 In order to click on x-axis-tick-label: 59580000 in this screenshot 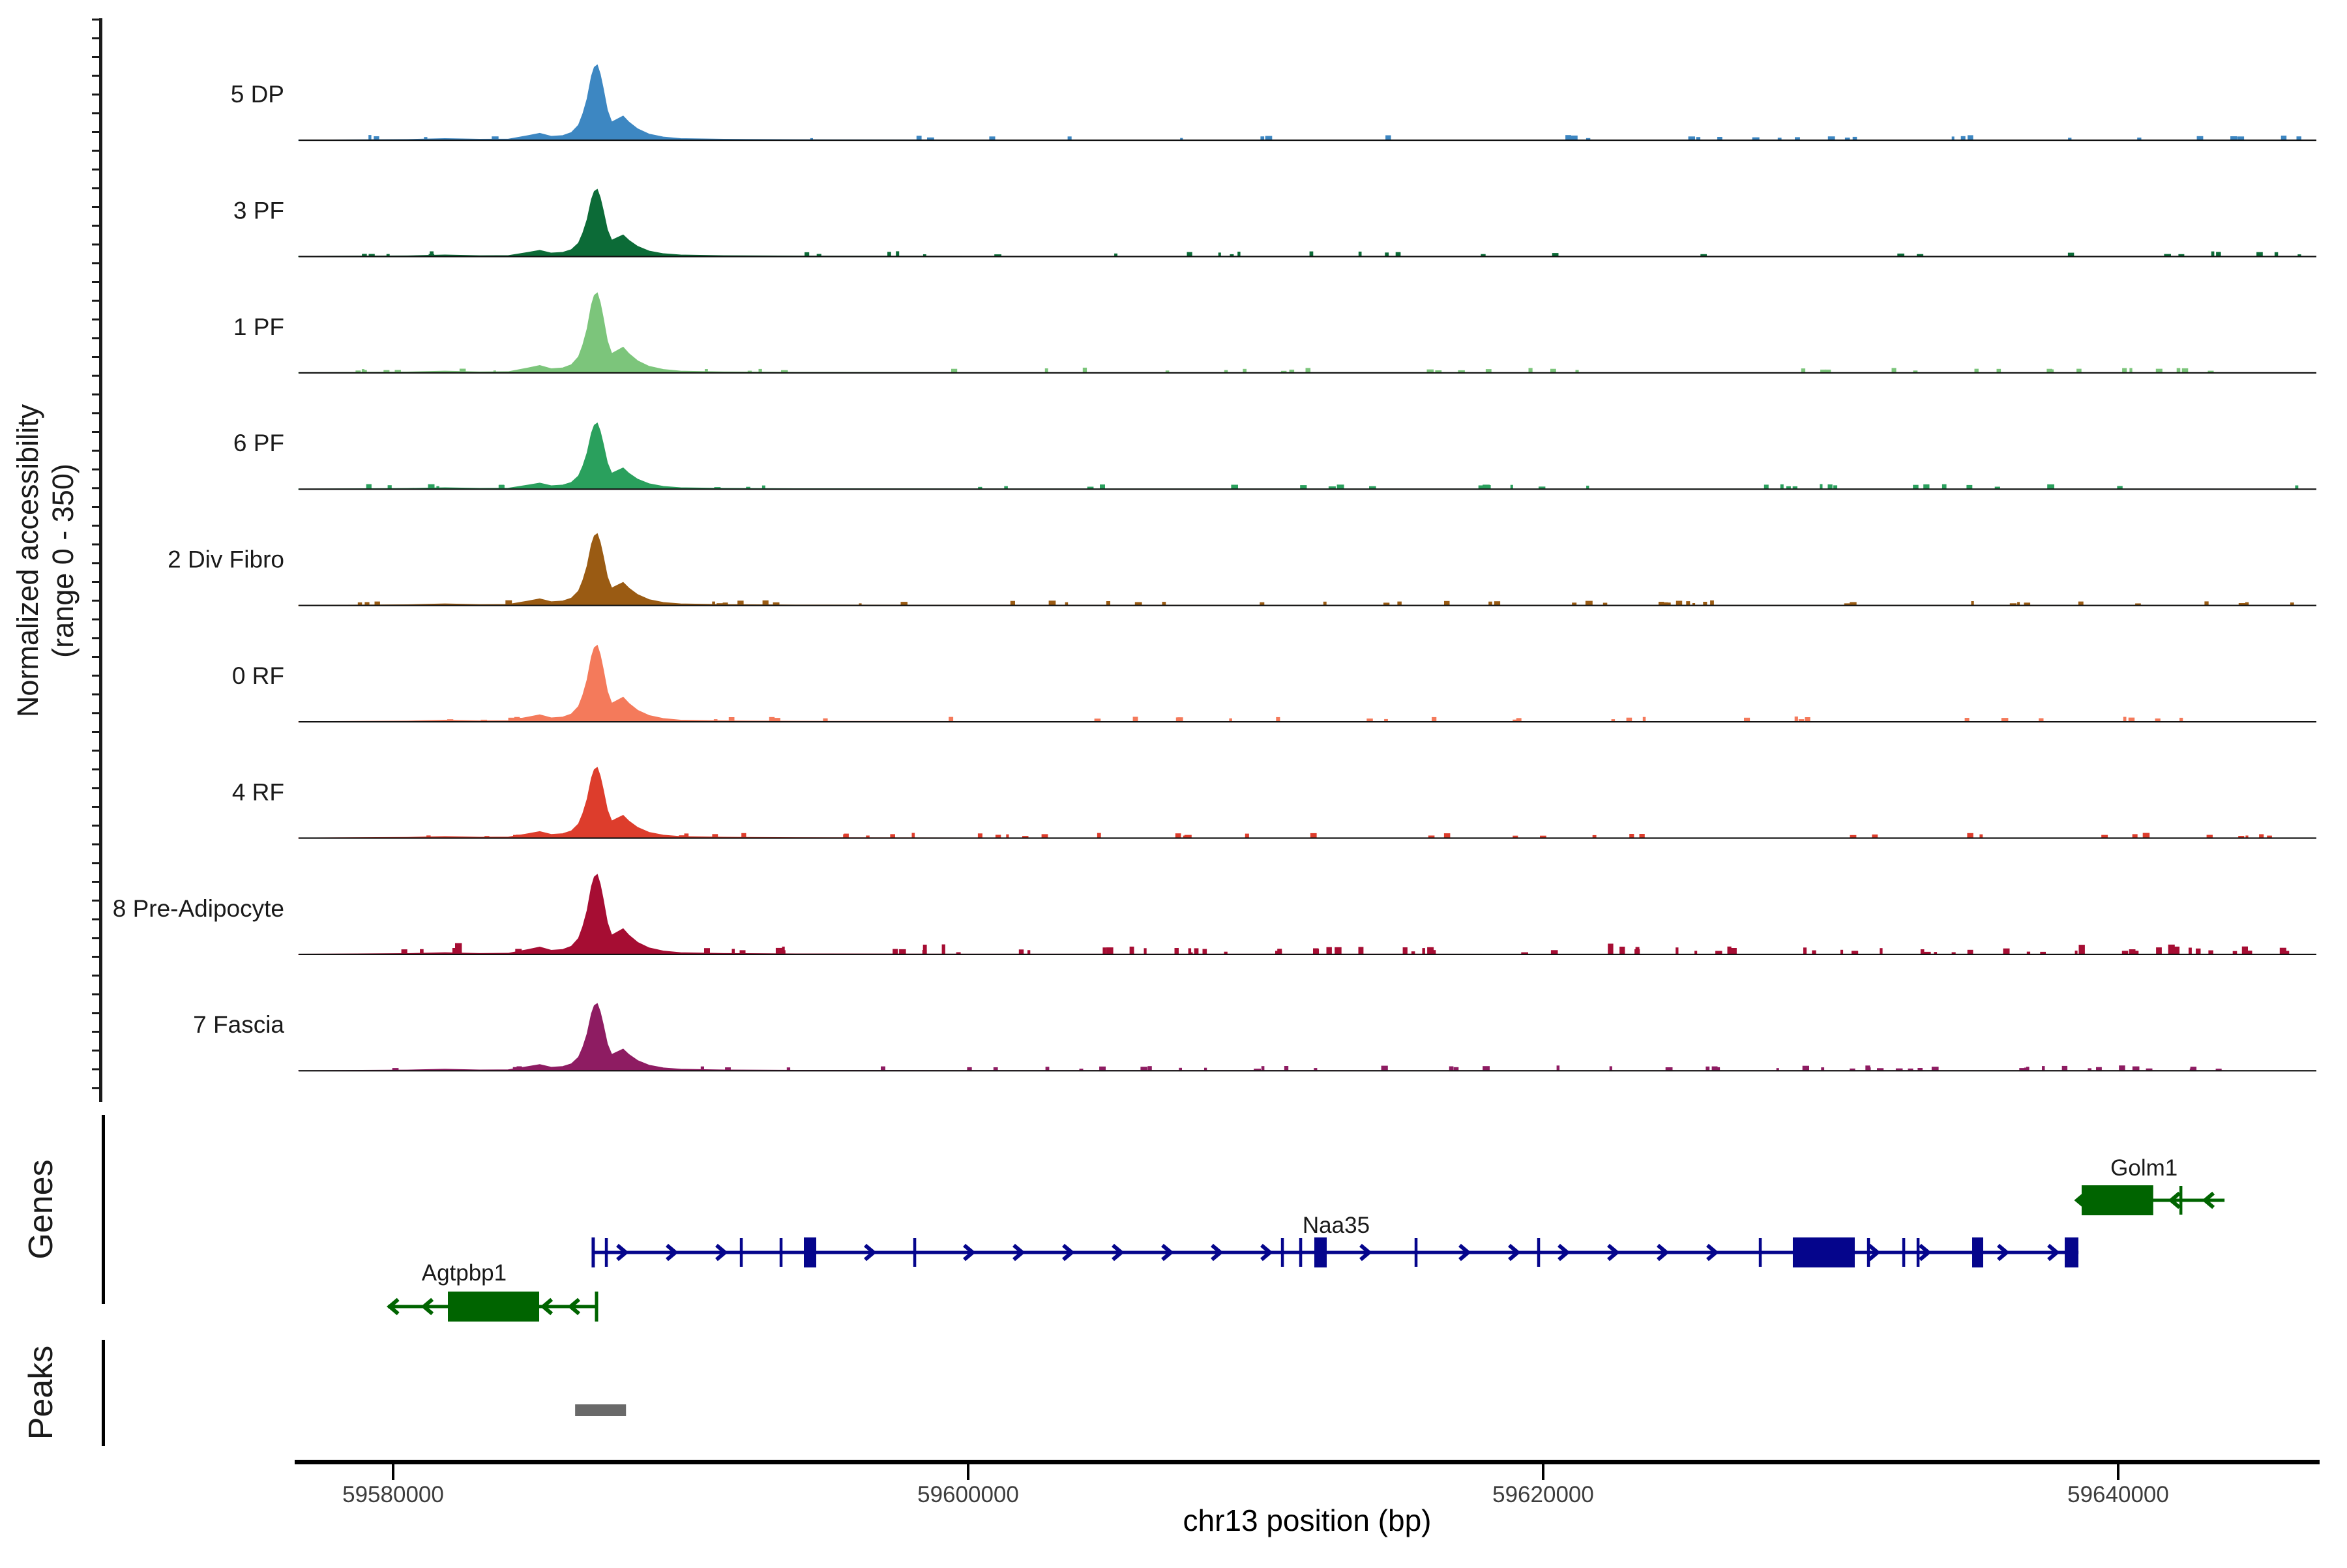, I will do `click(393, 1494)`.